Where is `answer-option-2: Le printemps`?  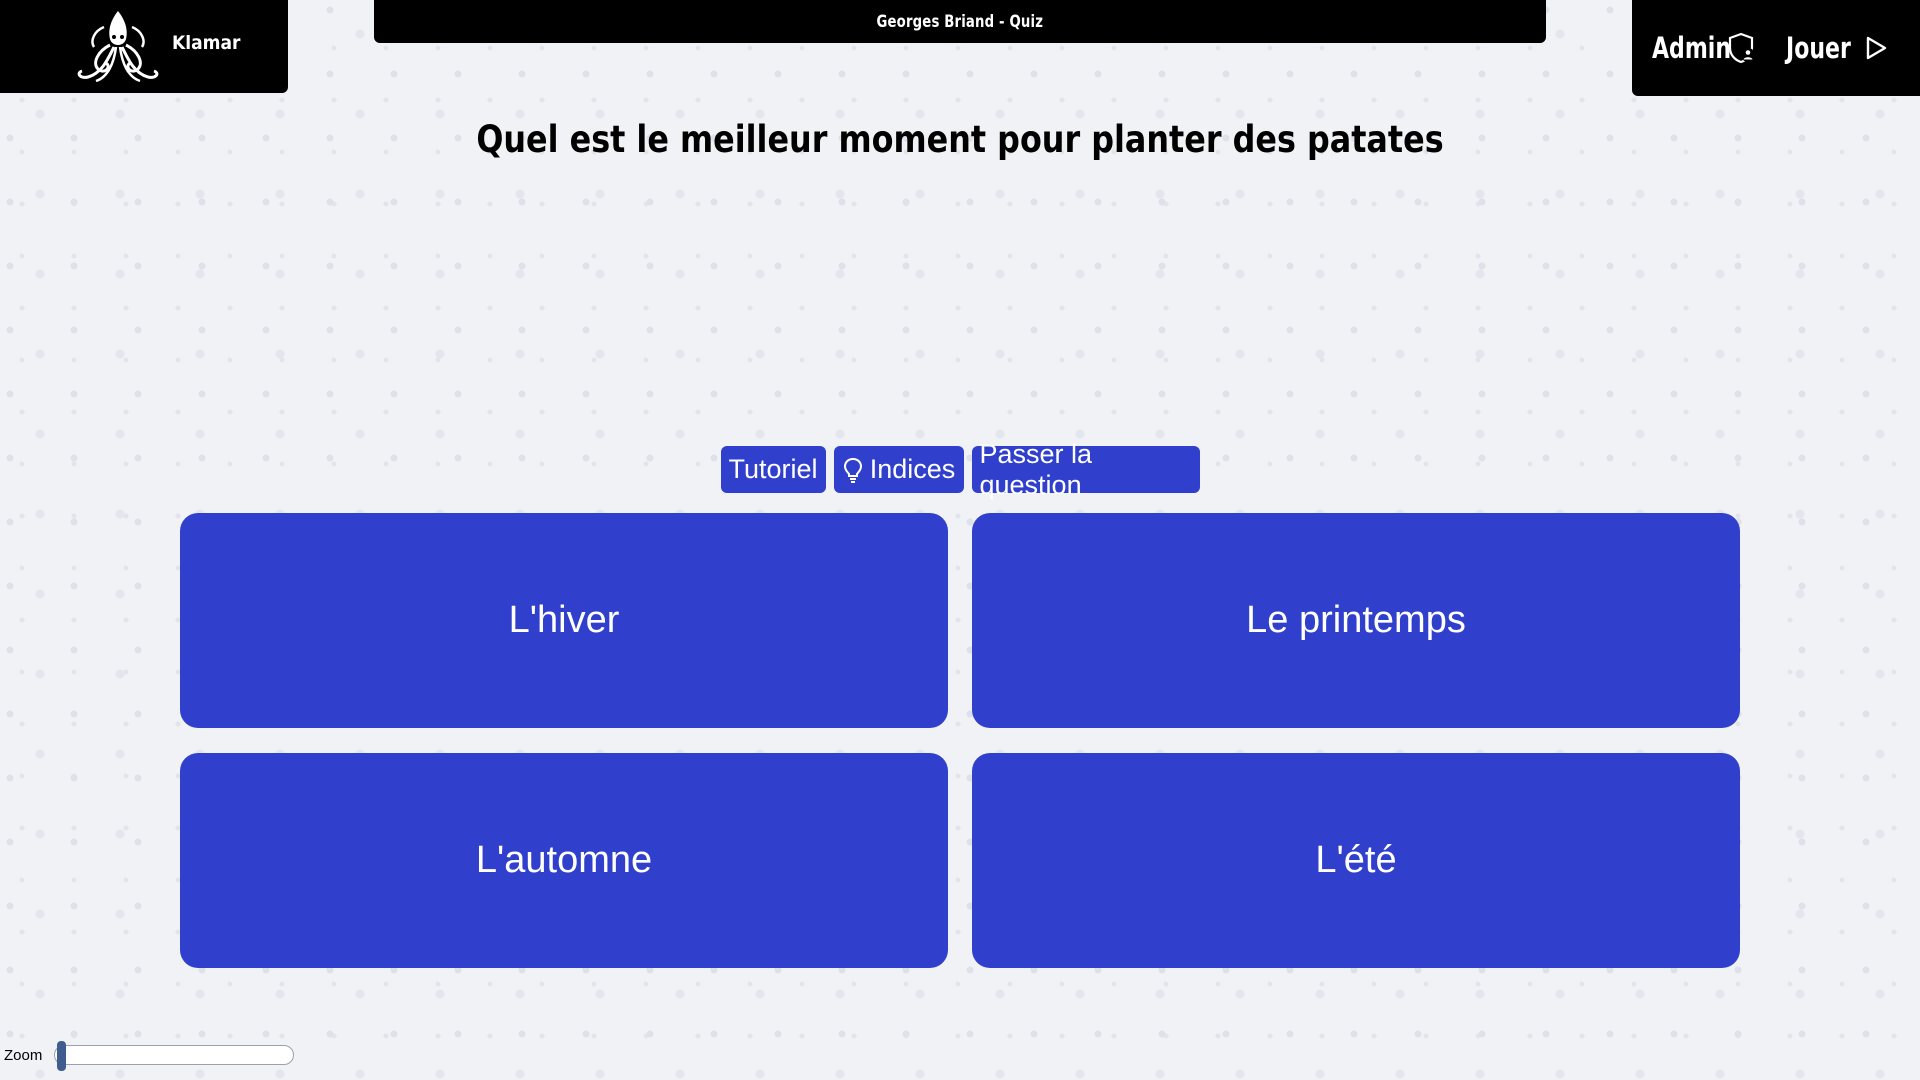 answer-option-2: Le printemps is located at coordinates (1356, 620).